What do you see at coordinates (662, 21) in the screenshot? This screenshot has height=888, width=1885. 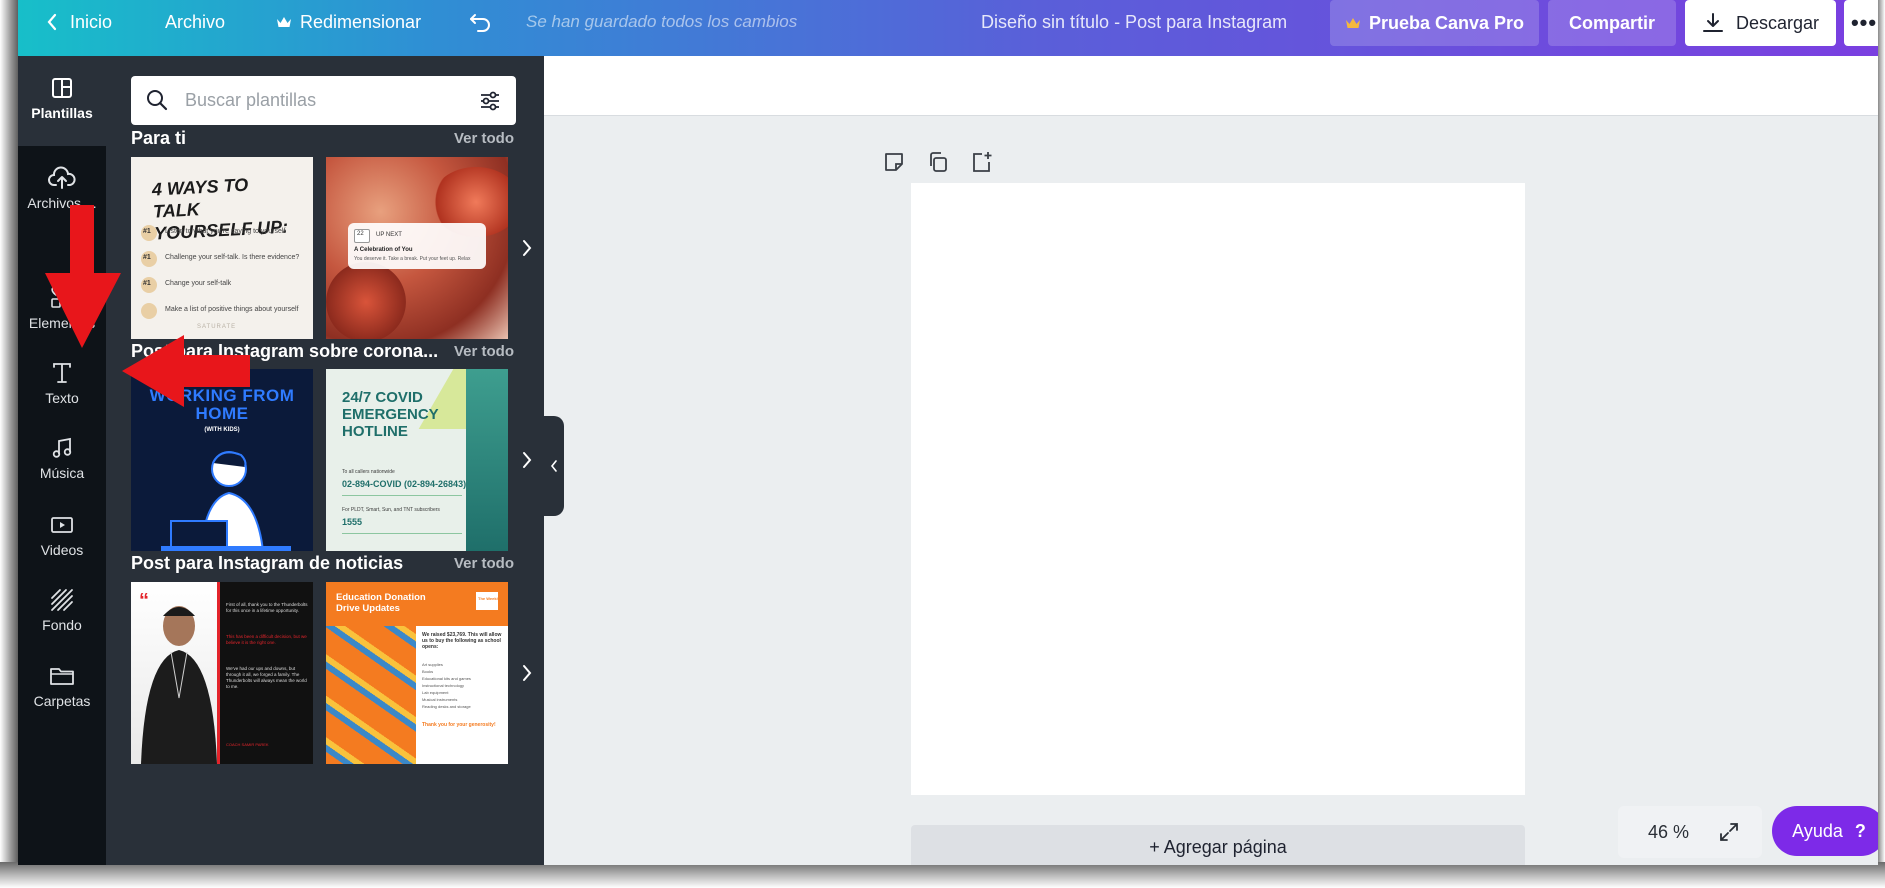 I see `save-status: Se han guardado todos los cambios` at bounding box center [662, 21].